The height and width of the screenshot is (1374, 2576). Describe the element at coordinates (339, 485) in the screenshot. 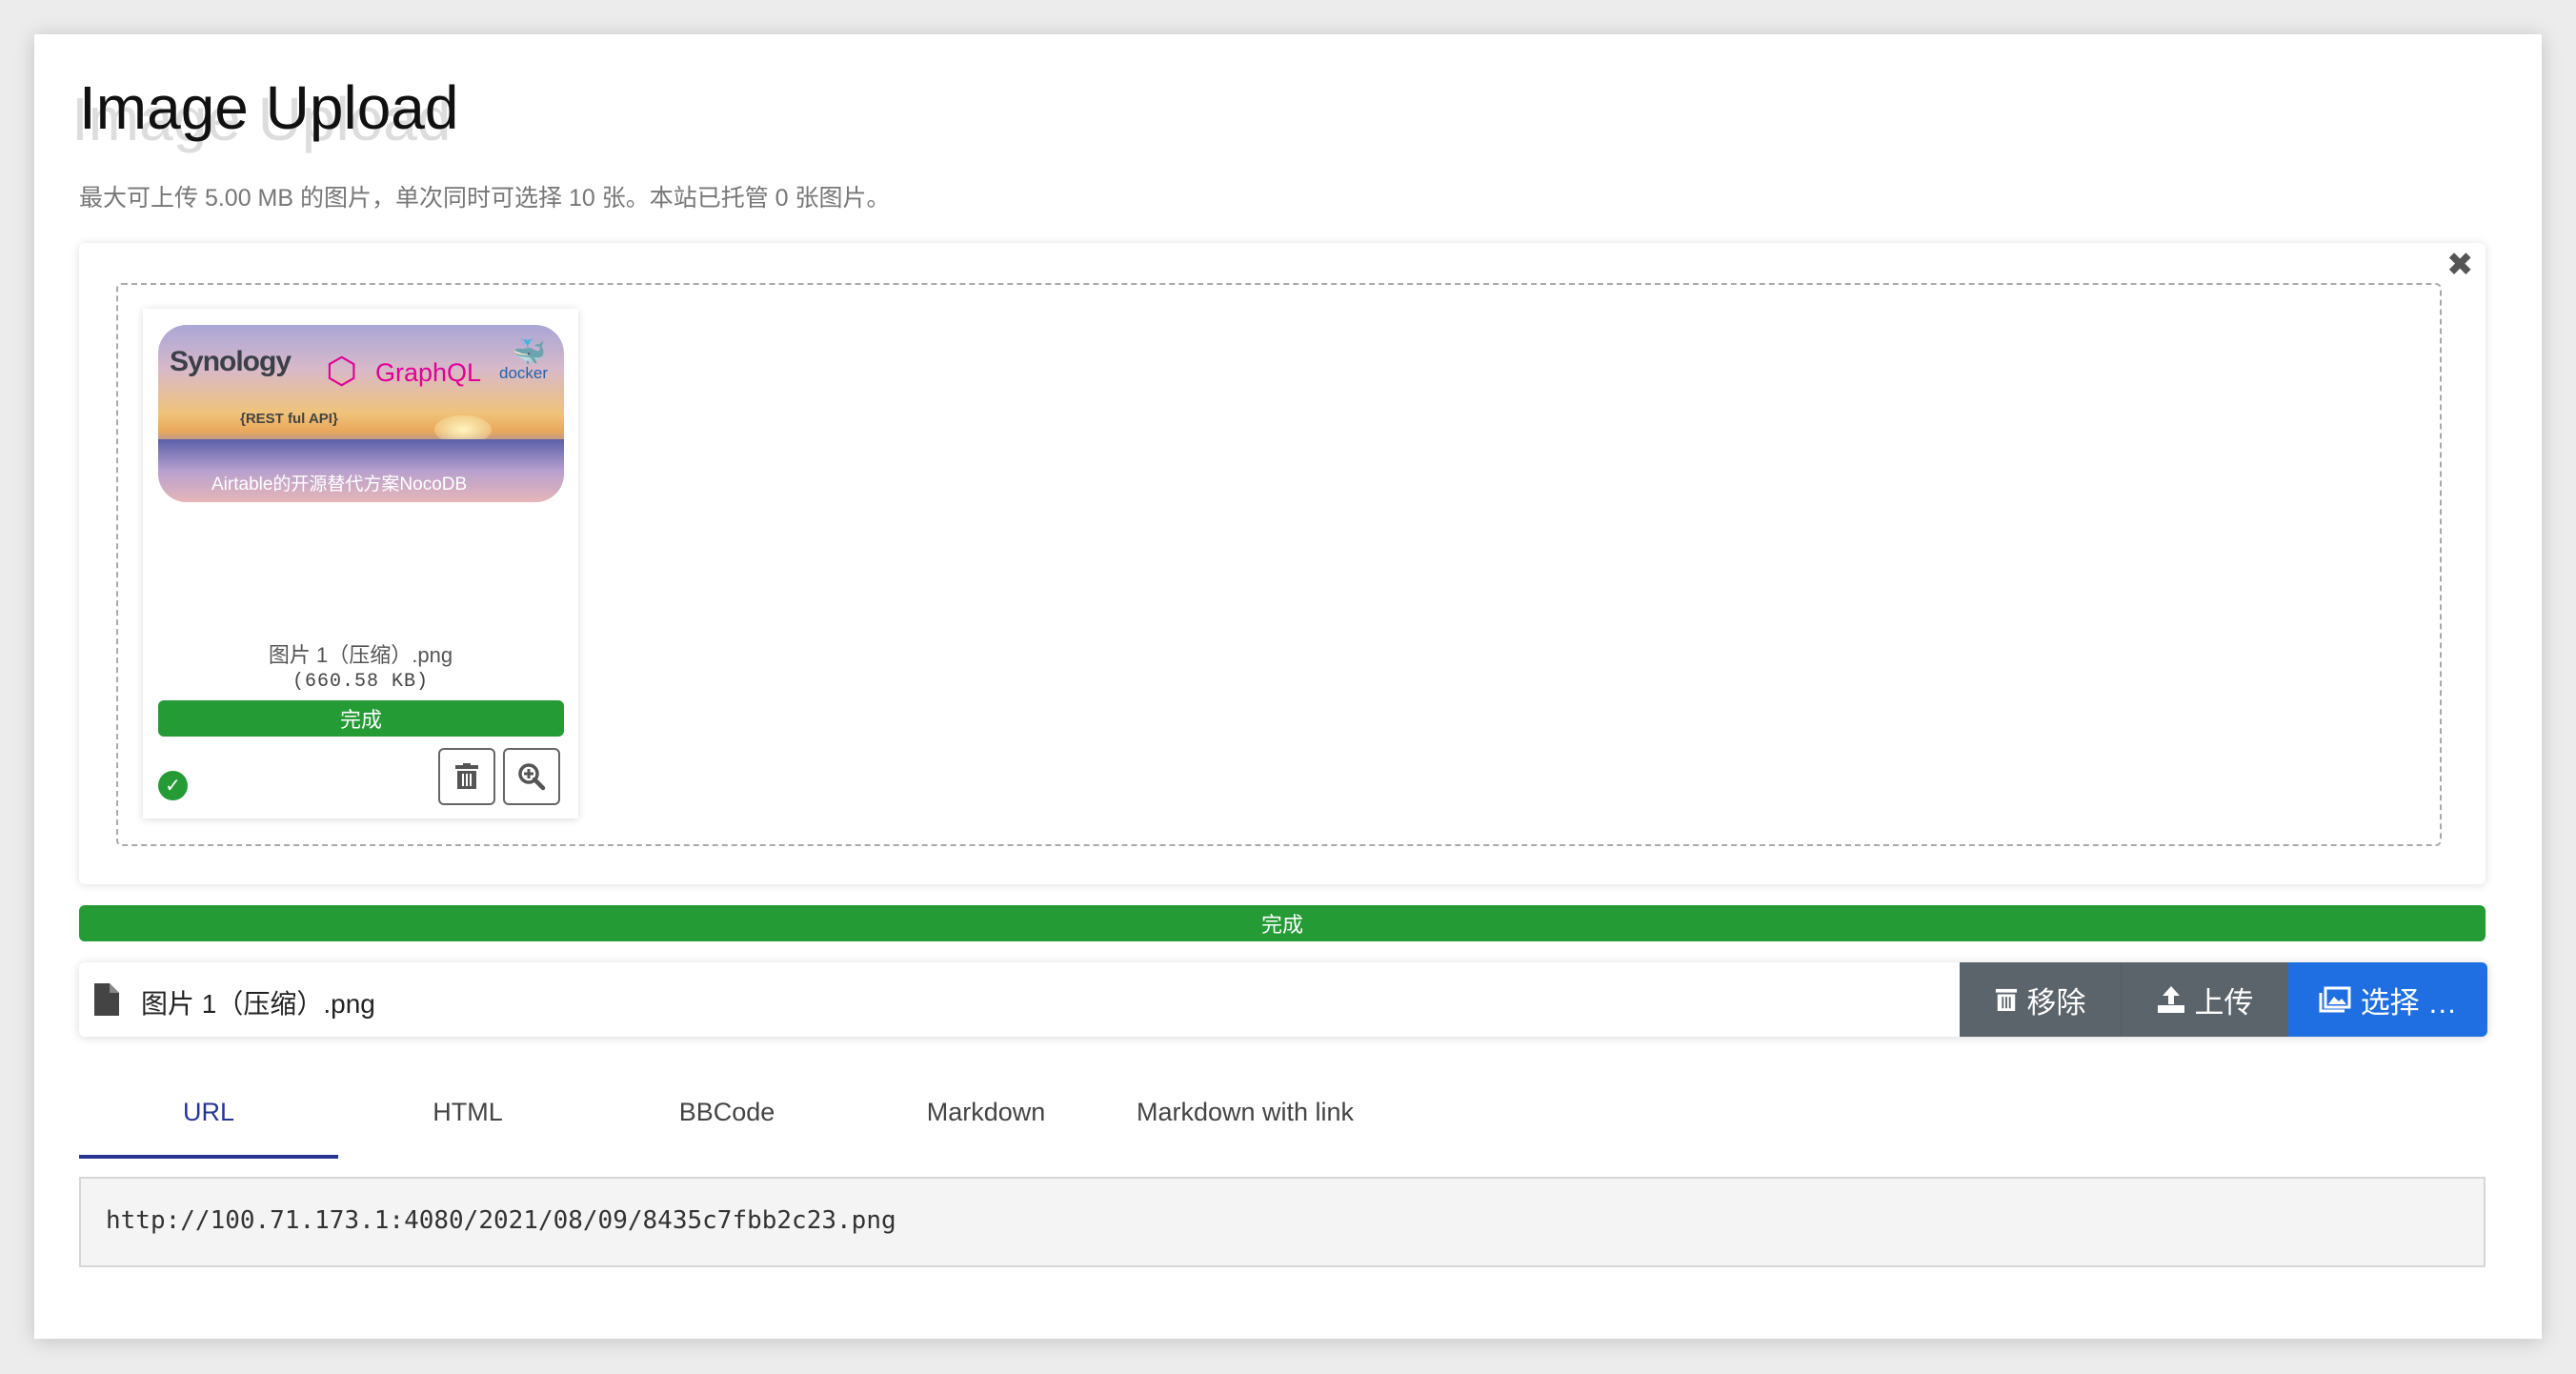

I see `image-caption: Airtable的开源替代方案NocoDB` at that location.